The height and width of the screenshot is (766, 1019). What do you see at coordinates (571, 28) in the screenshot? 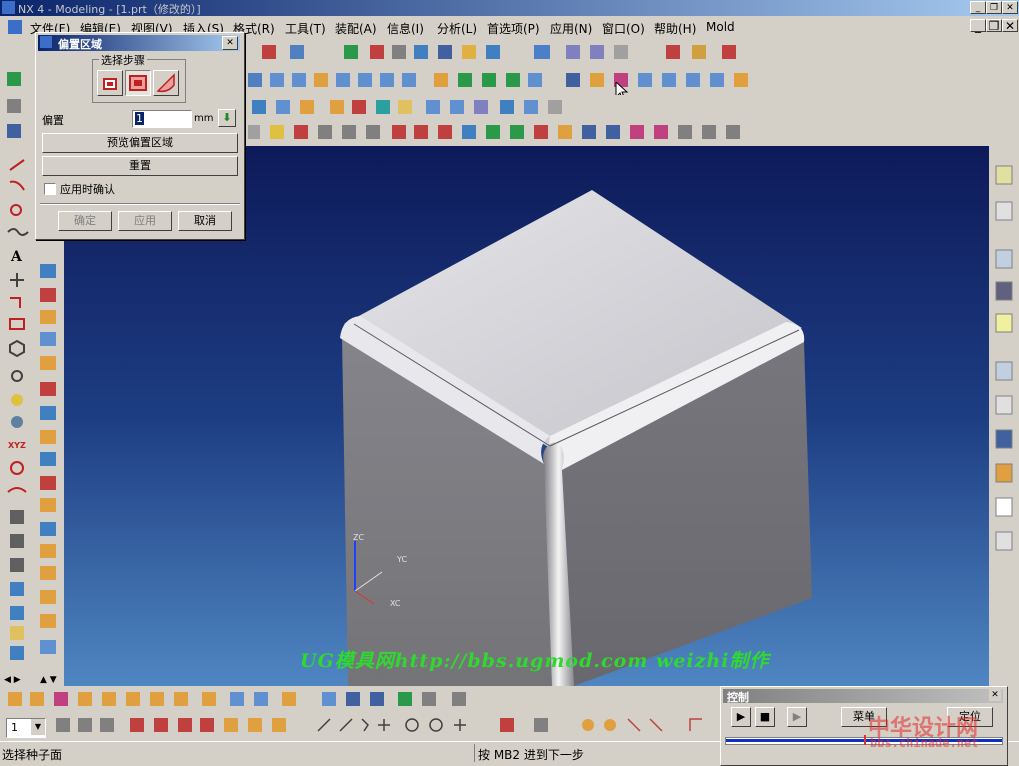
I see `menu-application: 应用(N)` at bounding box center [571, 28].